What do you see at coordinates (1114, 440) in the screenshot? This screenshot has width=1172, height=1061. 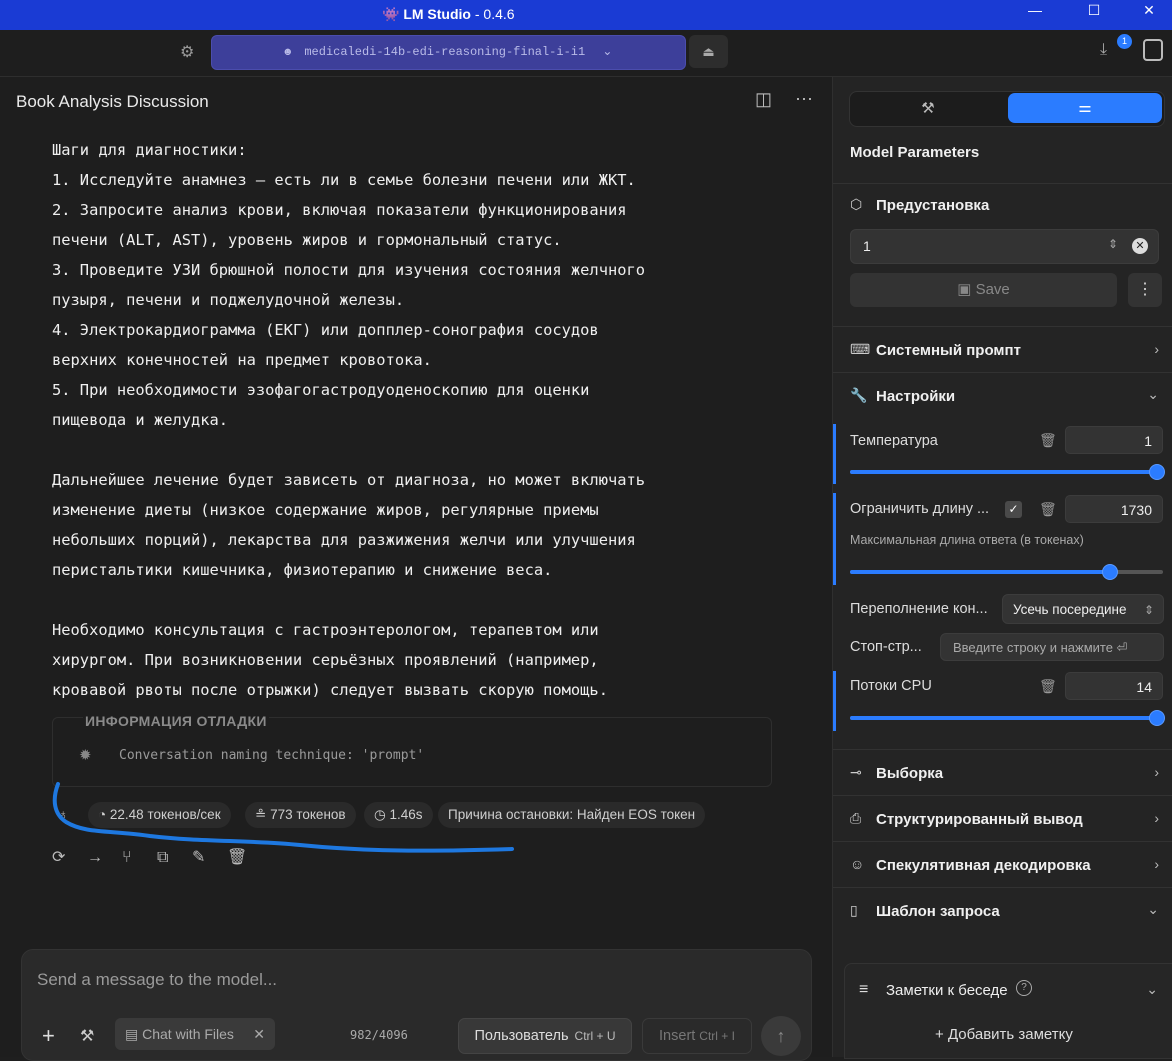 I see `temperature-input: 1` at bounding box center [1114, 440].